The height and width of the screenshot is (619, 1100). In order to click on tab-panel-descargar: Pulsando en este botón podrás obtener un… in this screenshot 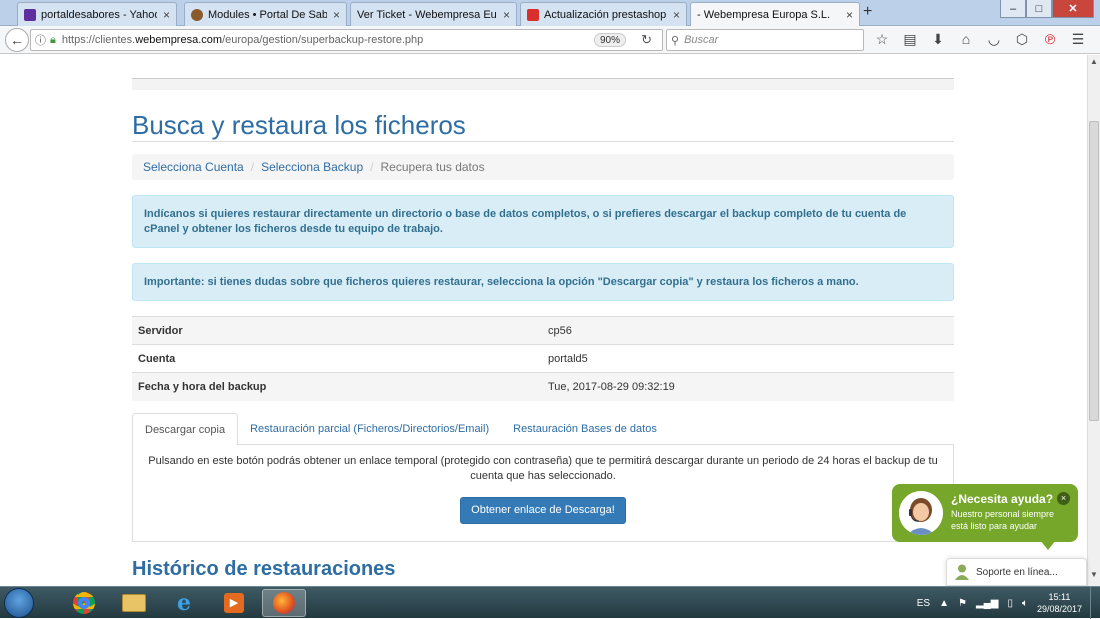, I will do `click(543, 493)`.